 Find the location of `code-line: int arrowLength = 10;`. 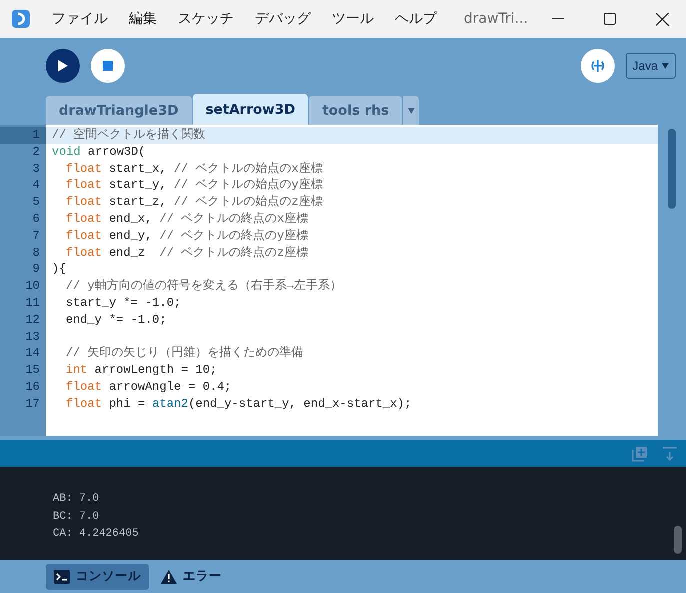

code-line: int arrowLength = 10; is located at coordinates (141, 370).